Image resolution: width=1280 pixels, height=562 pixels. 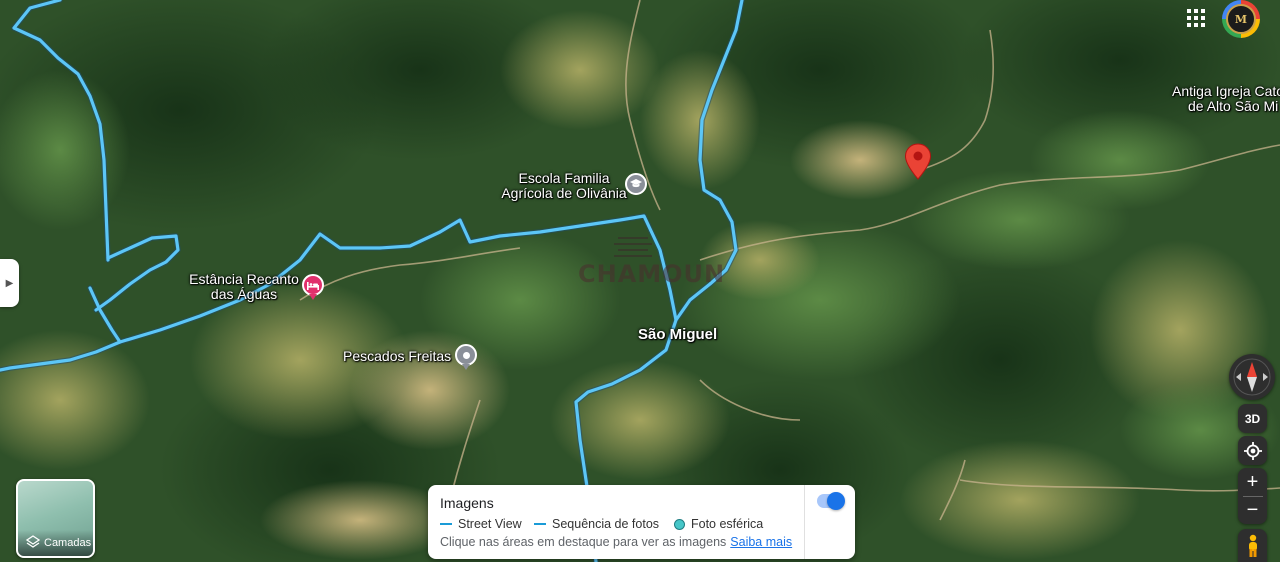 What do you see at coordinates (1252, 377) in the screenshot?
I see `compass-icon` at bounding box center [1252, 377].